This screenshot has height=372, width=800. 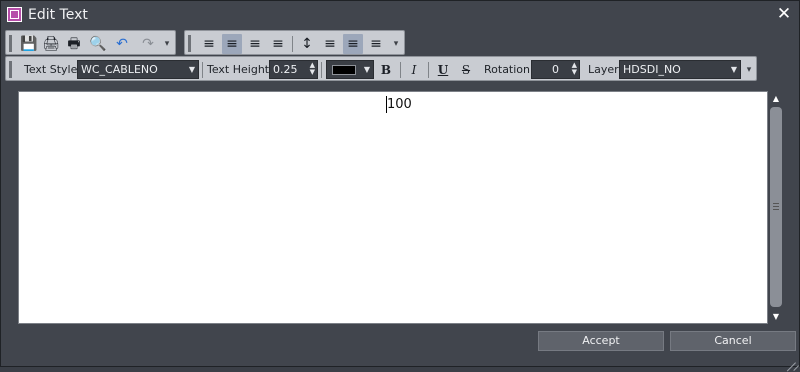 I want to click on italic-button: I, so click(x=414, y=70).